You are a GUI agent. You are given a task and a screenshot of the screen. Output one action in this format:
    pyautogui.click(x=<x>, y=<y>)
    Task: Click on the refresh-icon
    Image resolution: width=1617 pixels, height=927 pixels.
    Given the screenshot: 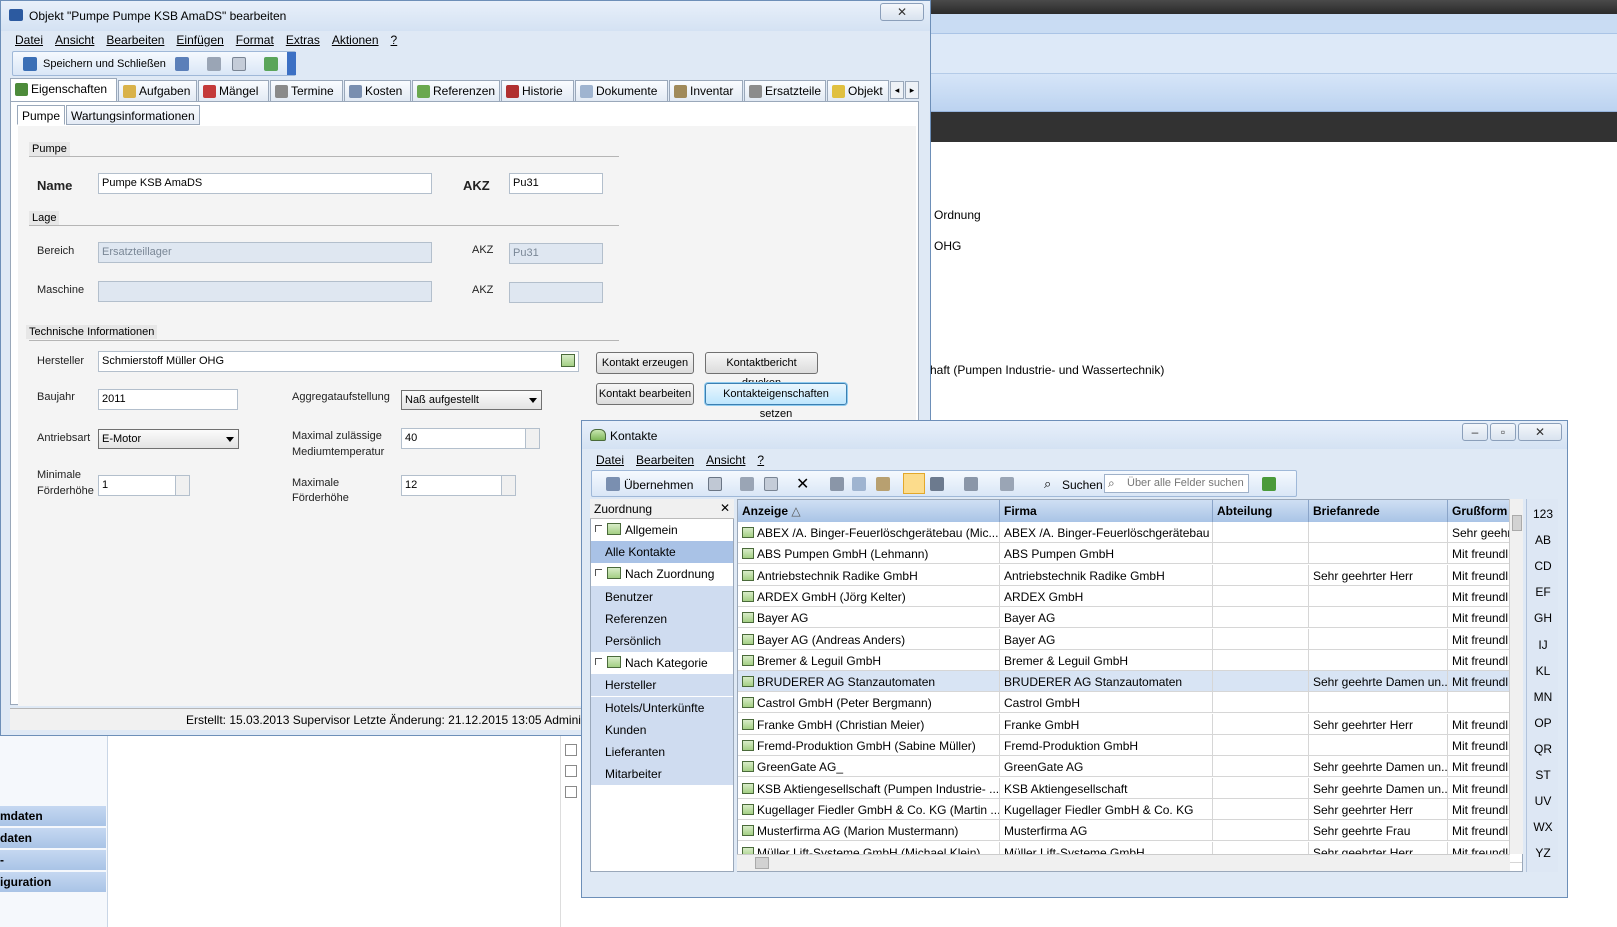 What is the action you would take?
    pyautogui.click(x=271, y=64)
    